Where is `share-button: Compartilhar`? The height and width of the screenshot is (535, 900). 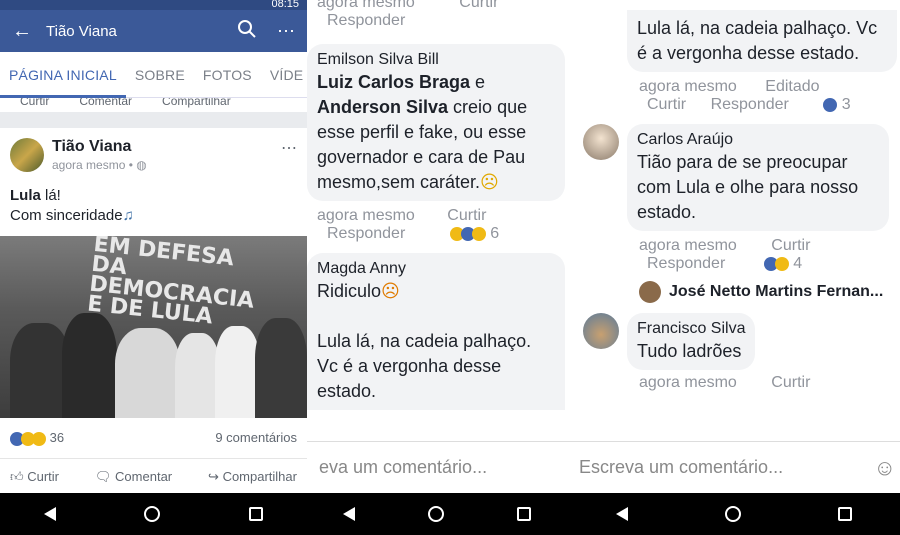 share-button: Compartilhar is located at coordinates (196, 105).